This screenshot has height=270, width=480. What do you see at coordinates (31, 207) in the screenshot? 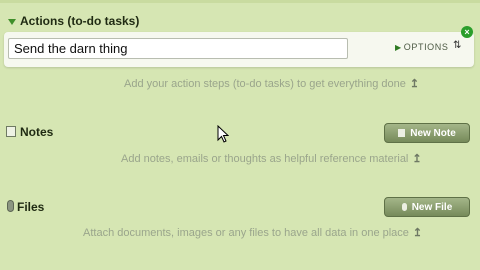
I see `files-title: Files` at bounding box center [31, 207].